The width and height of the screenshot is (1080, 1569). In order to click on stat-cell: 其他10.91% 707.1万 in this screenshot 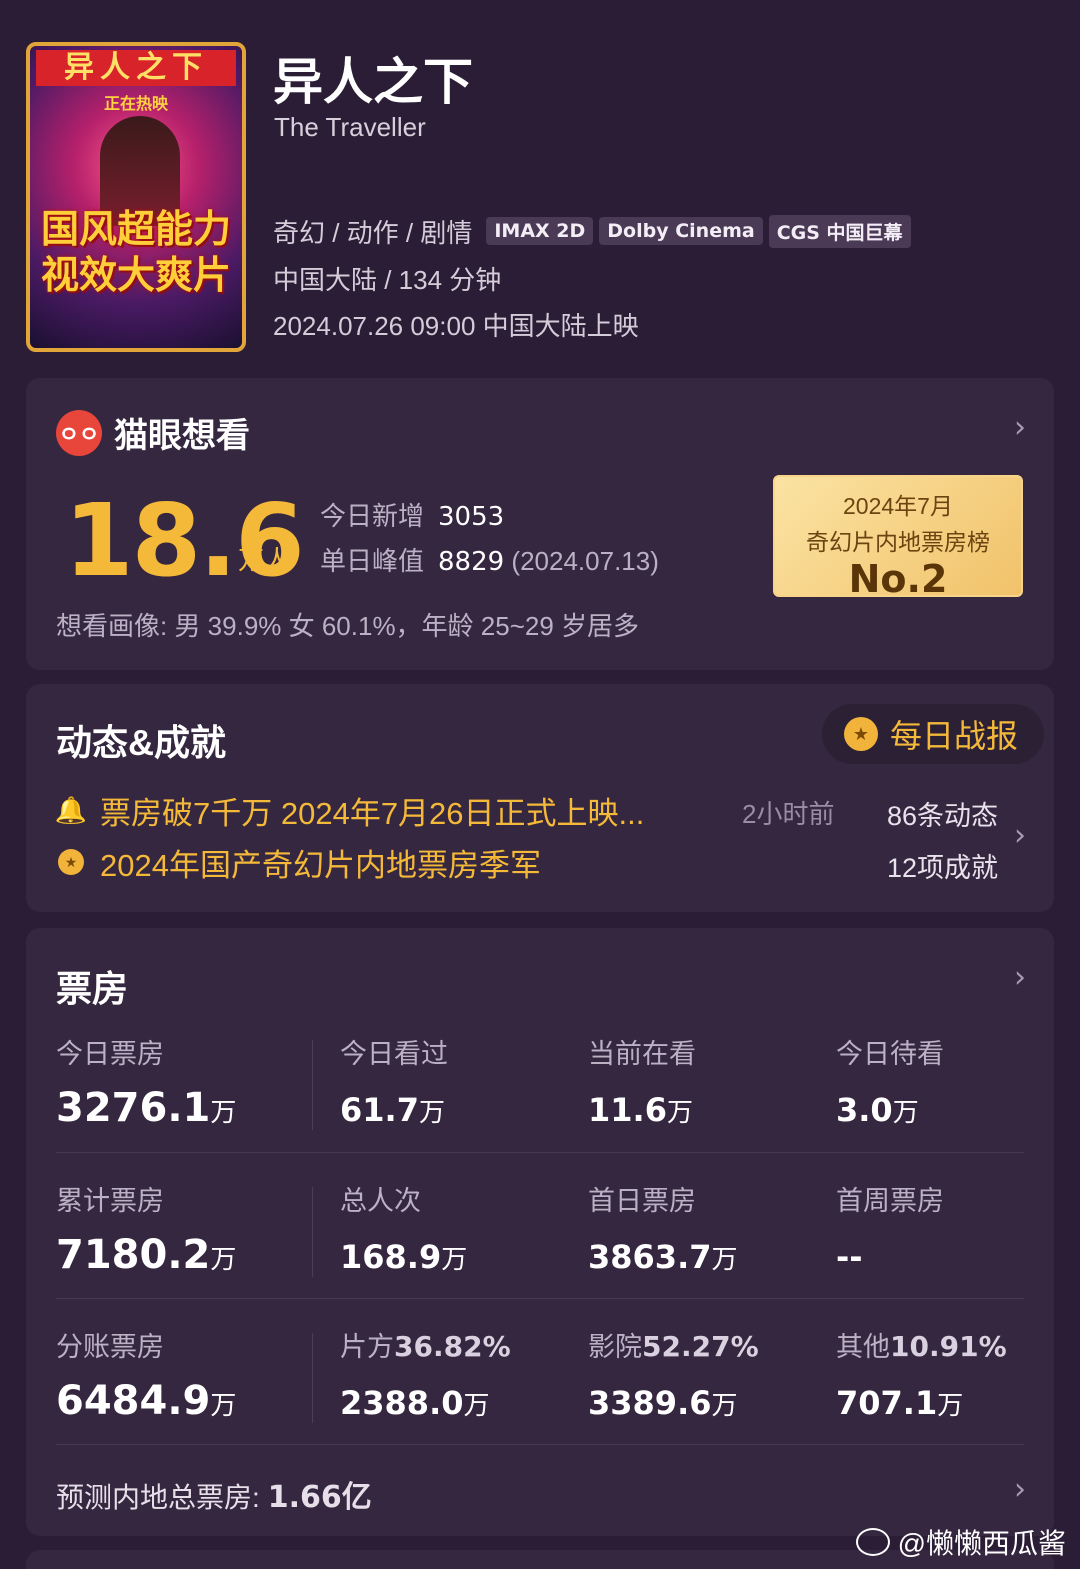, I will do `click(921, 1361)`.